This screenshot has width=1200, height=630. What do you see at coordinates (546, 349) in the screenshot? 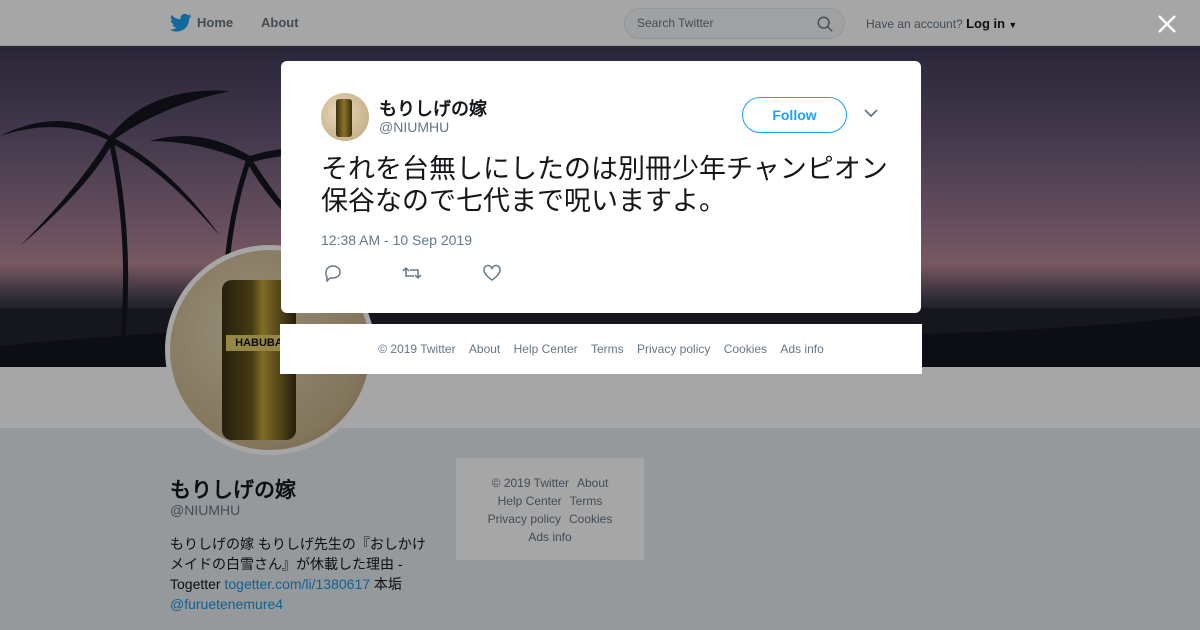
I see `footer-help-link: Help Center` at bounding box center [546, 349].